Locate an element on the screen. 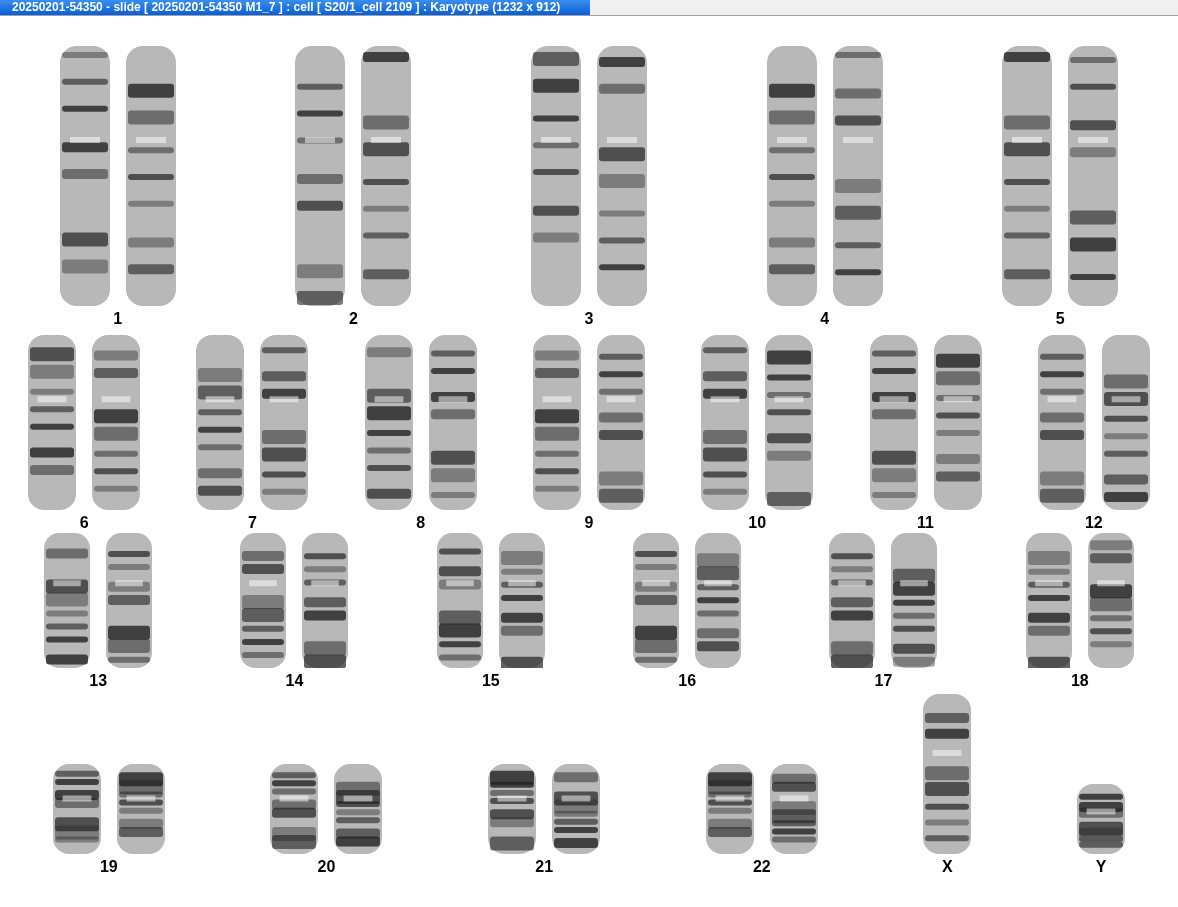 This screenshot has height=907, width=1178. chromosome-number: 18 is located at coordinates (1079, 681).